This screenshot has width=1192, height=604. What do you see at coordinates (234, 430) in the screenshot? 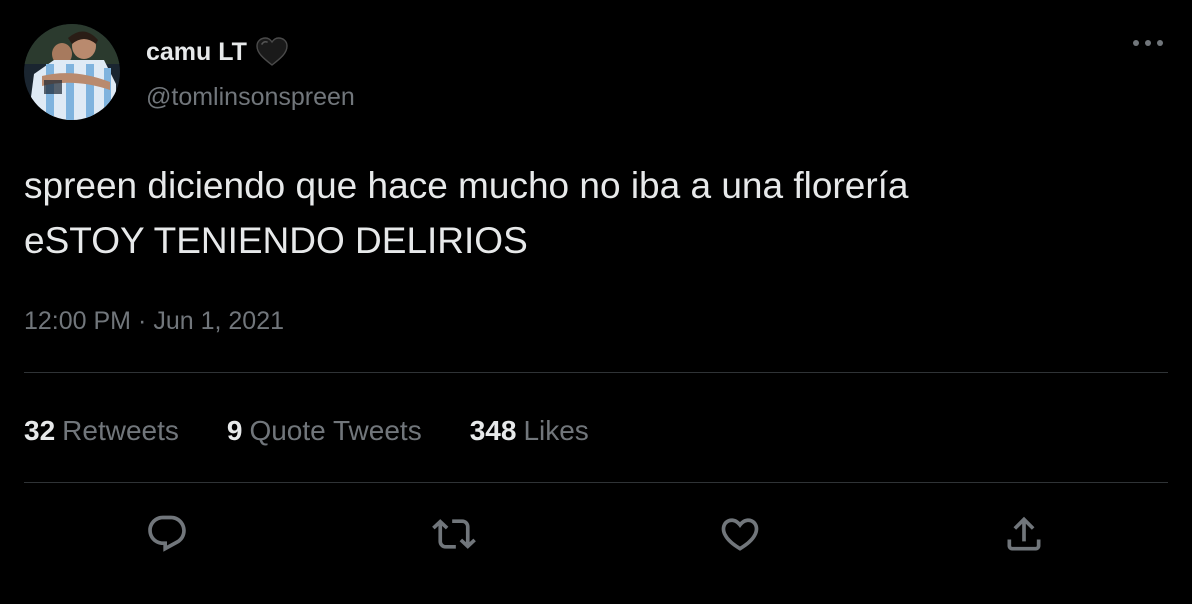
I see `quote-tweets-count: 9` at bounding box center [234, 430].